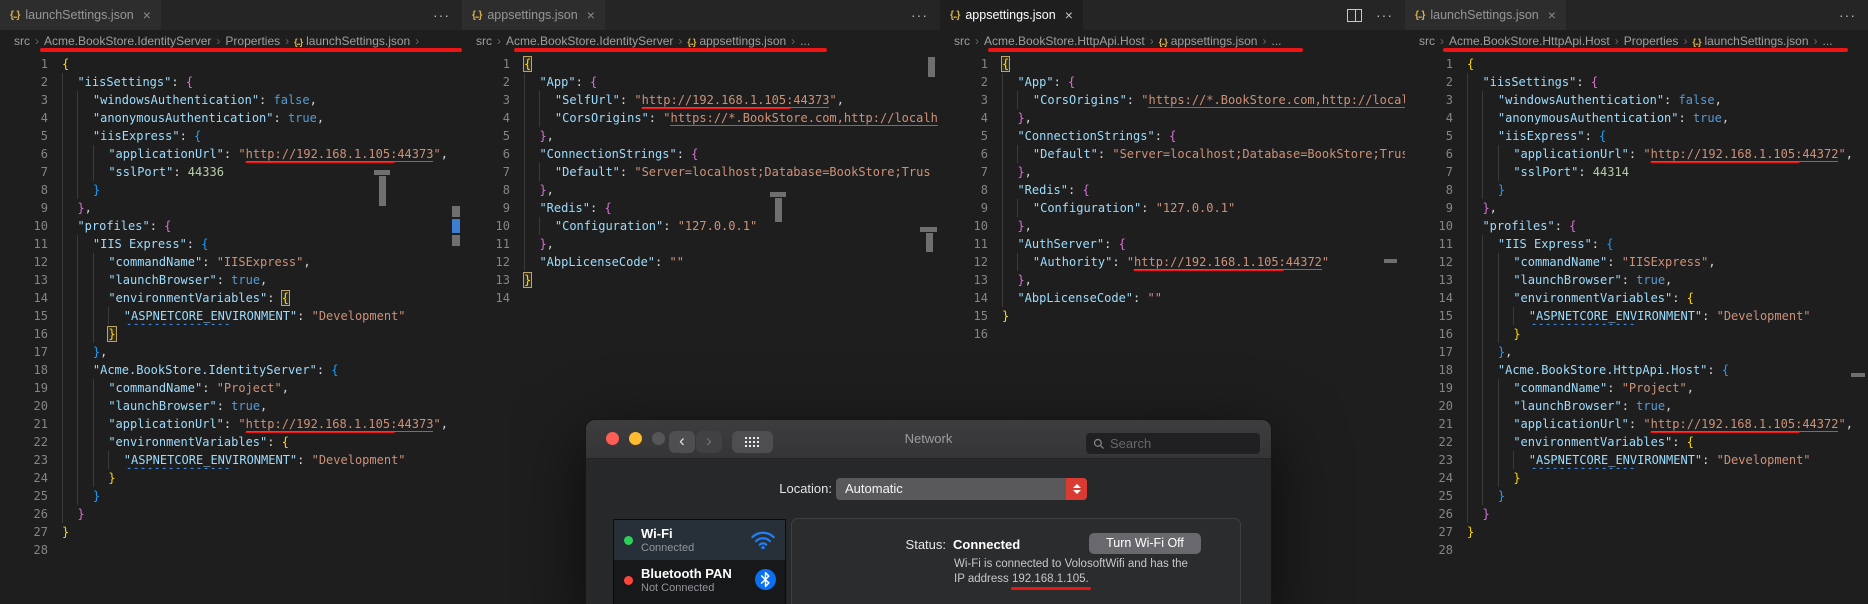 The height and width of the screenshot is (604, 1868). What do you see at coordinates (44, 208) in the screenshot?
I see `line-number: 9` at bounding box center [44, 208].